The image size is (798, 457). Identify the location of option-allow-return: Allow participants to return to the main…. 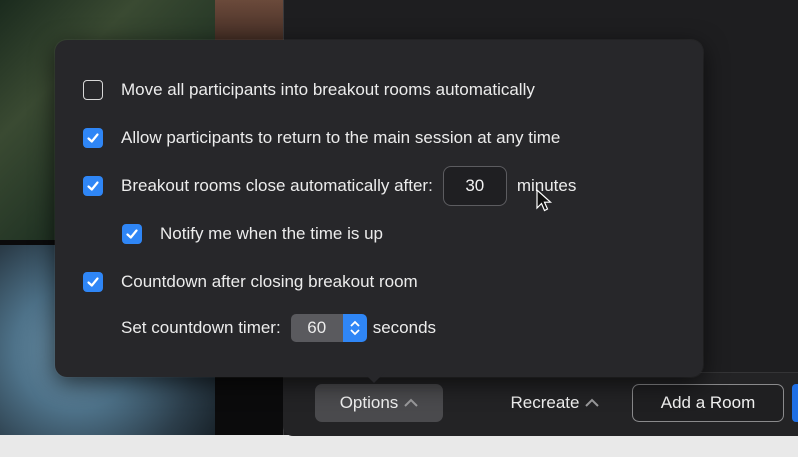
(321, 138).